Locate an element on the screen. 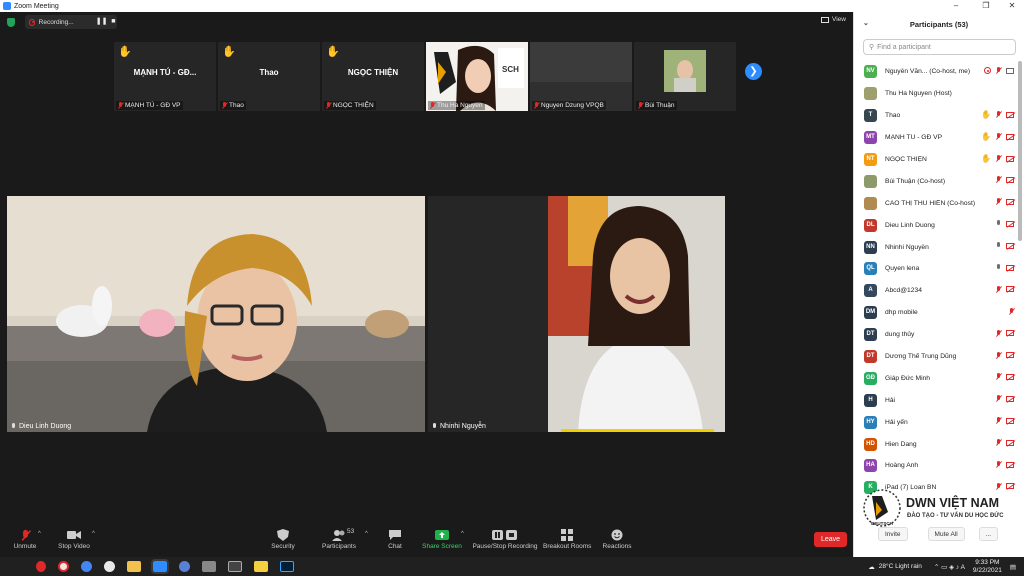 This screenshot has height=576, width=1024. clock: 9:33 PM 9/22/2021 is located at coordinates (987, 567).